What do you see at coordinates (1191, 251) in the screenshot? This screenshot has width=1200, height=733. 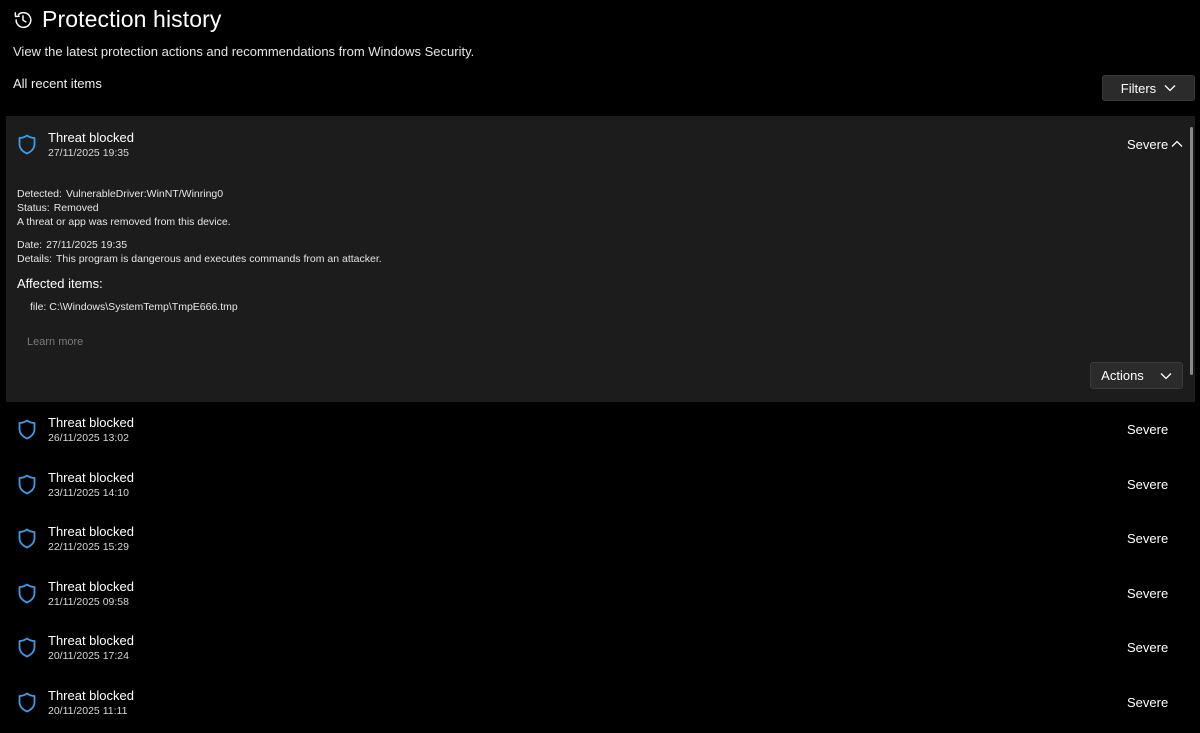 I see `scrollbar-thumb` at bounding box center [1191, 251].